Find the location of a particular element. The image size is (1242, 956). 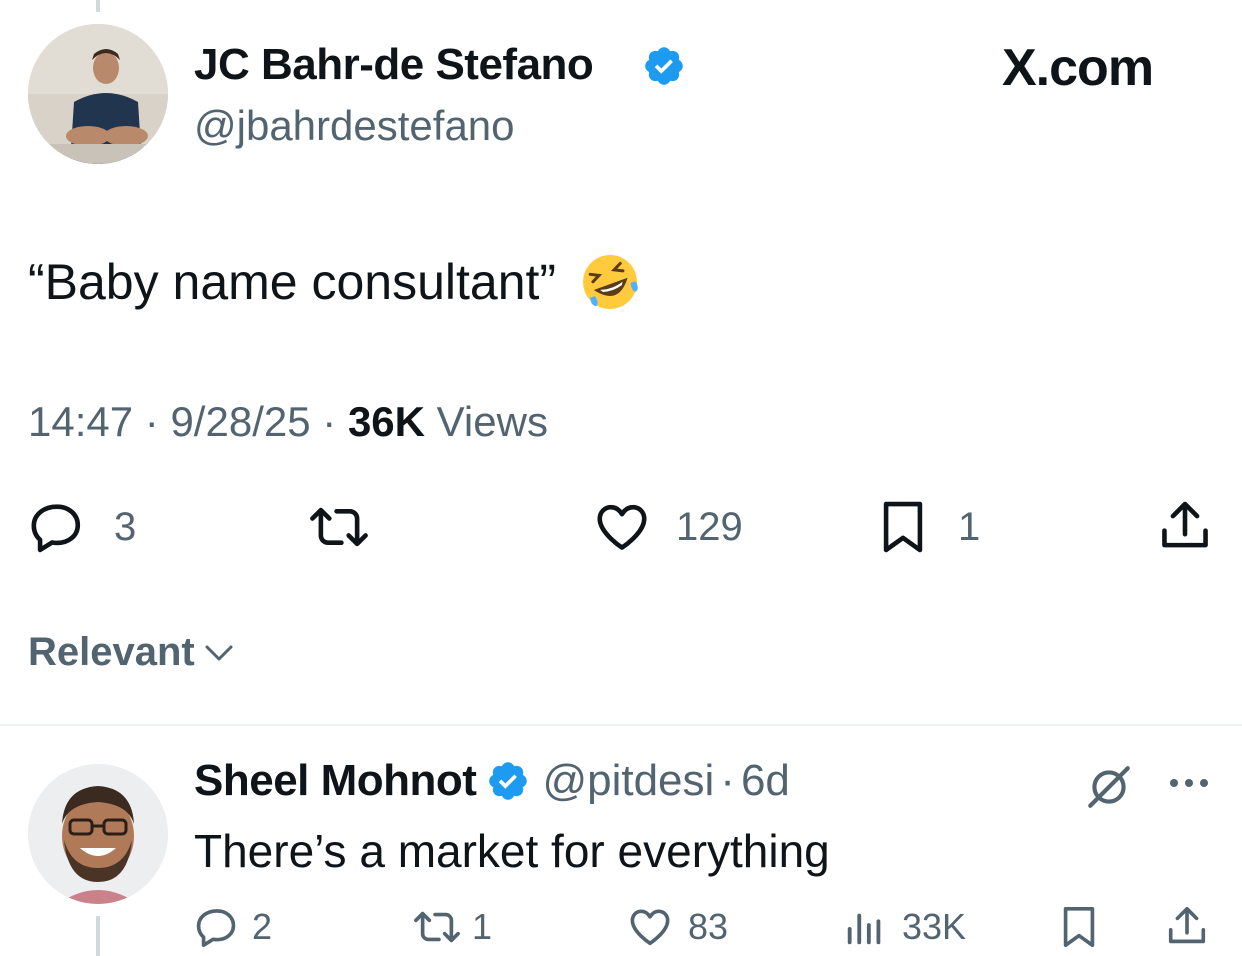

reply-share-button is located at coordinates (1187, 927).